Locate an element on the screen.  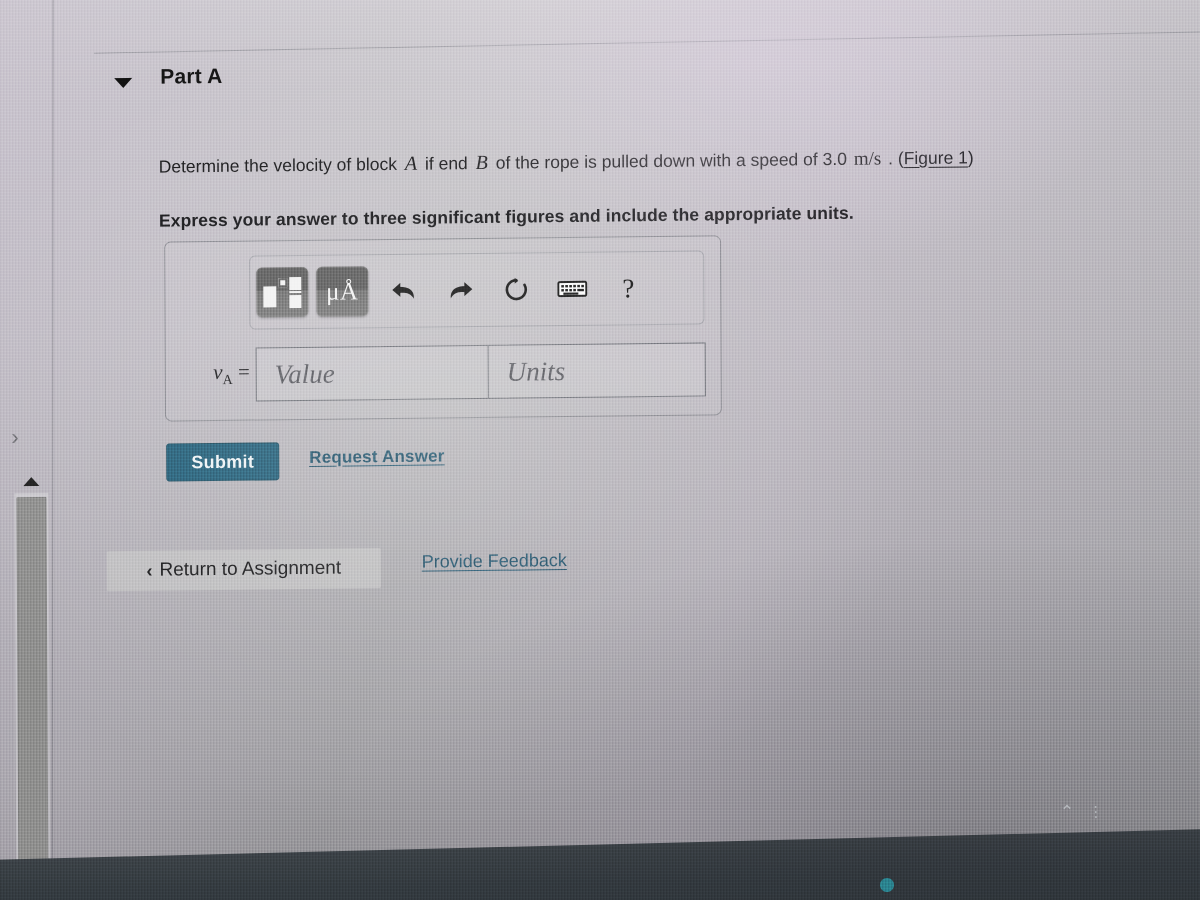
equals-sign: = is located at coordinates (243, 372).